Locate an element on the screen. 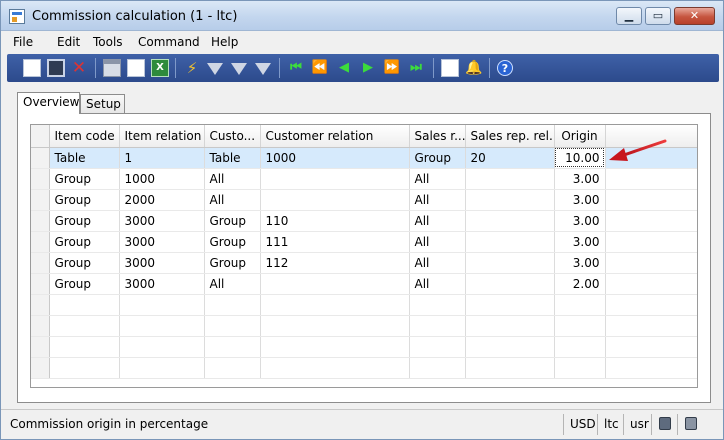 This screenshot has height=440, width=724. last-record-icon: ⏭ is located at coordinates (416, 68).